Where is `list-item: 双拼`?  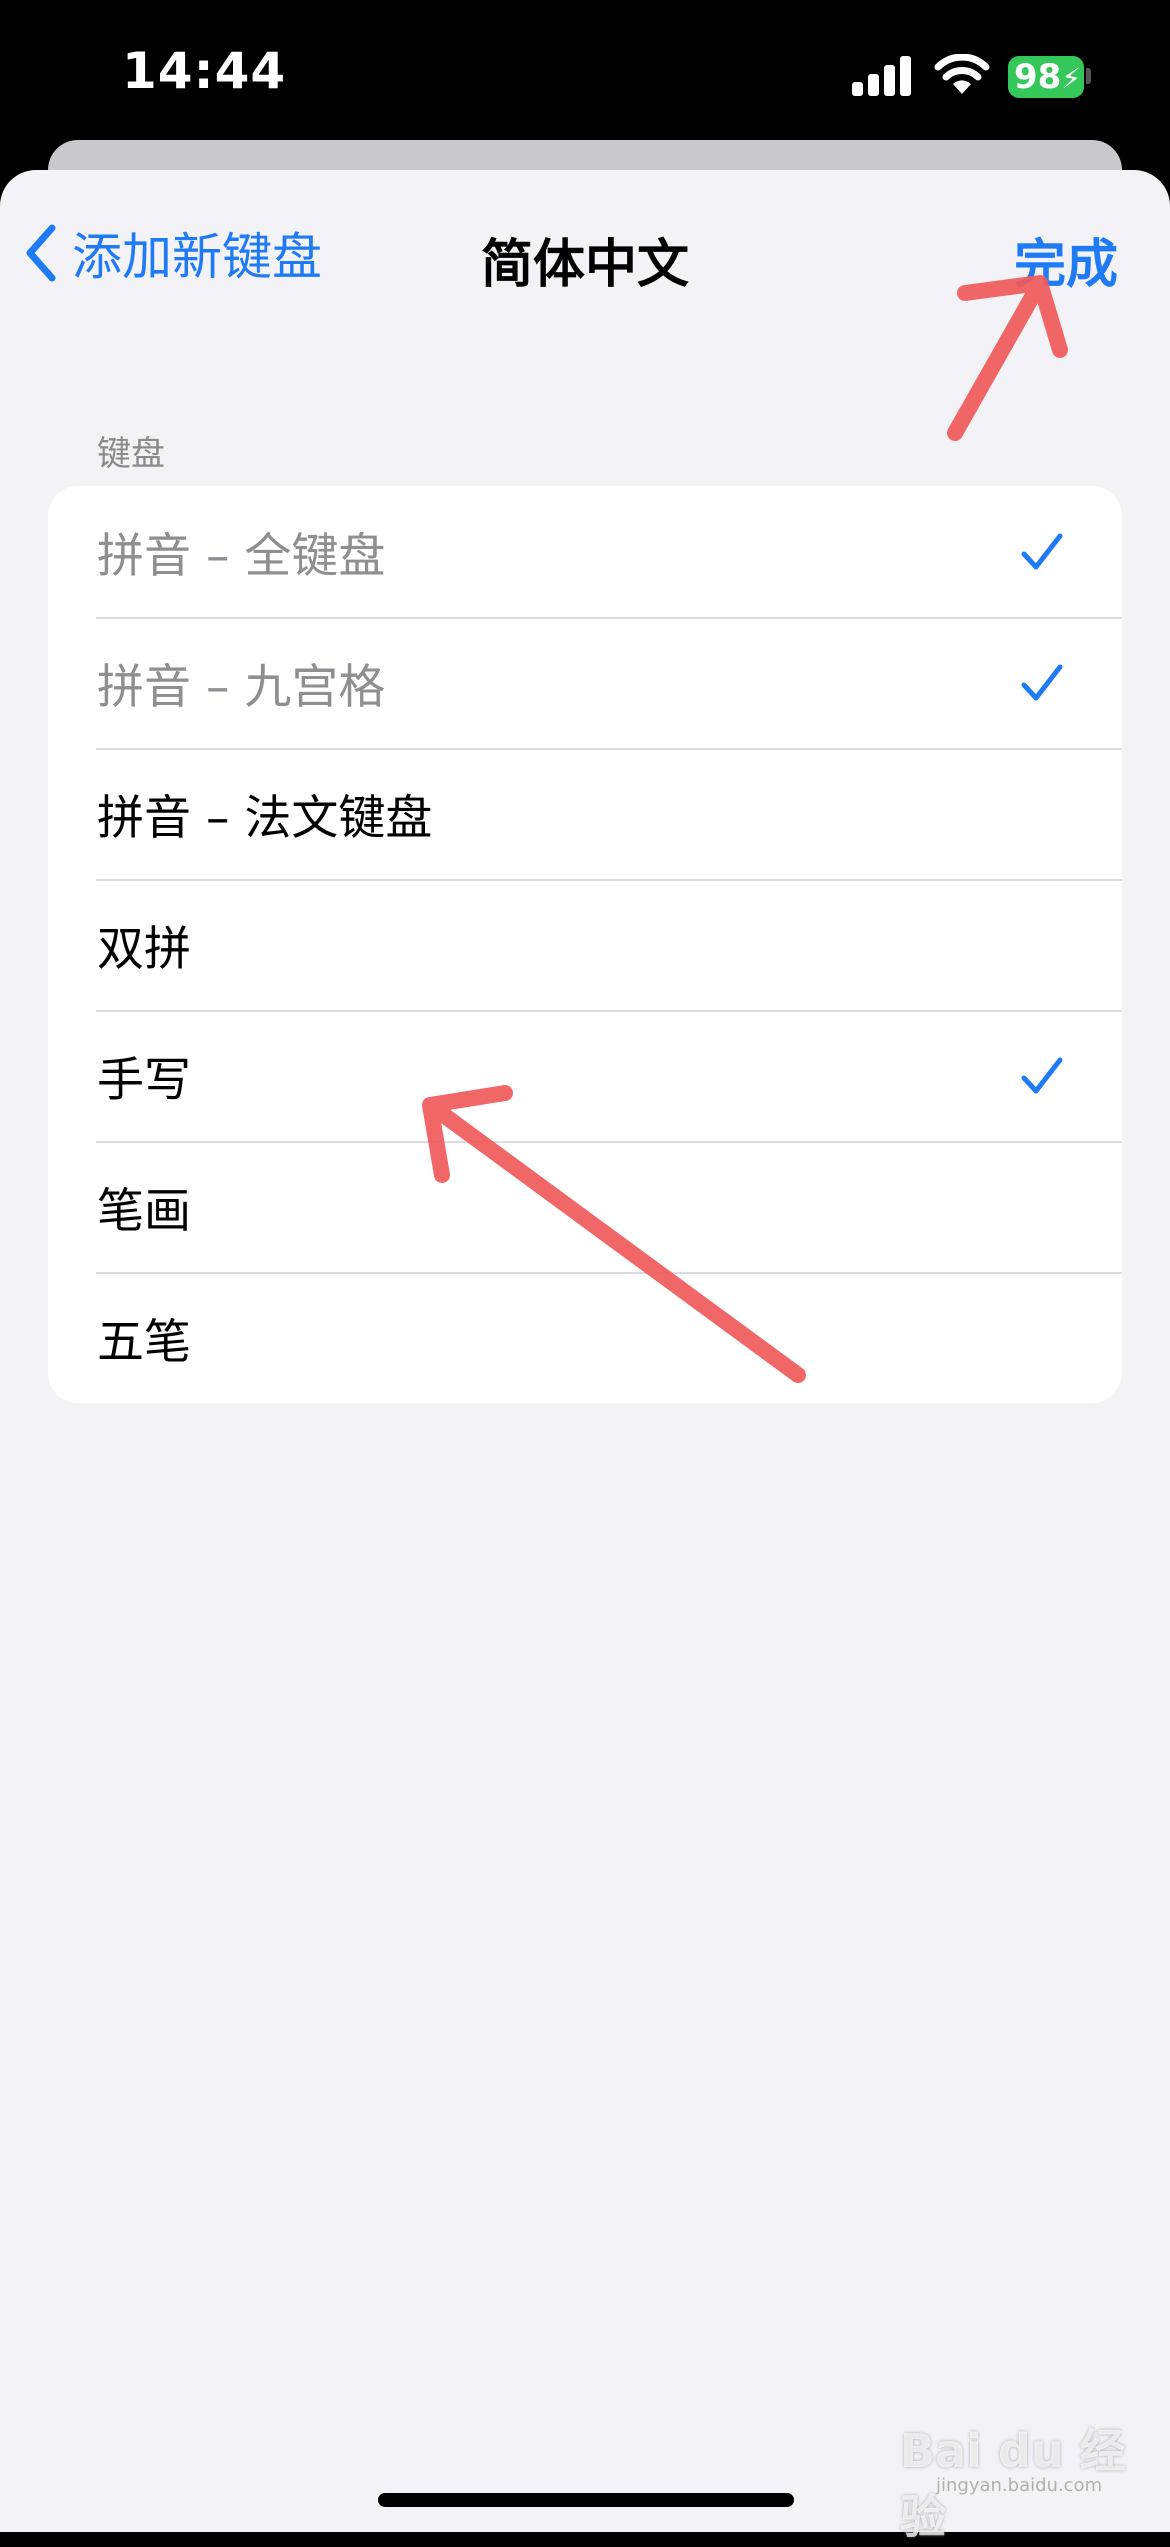 list-item: 双拼 is located at coordinates (585, 944).